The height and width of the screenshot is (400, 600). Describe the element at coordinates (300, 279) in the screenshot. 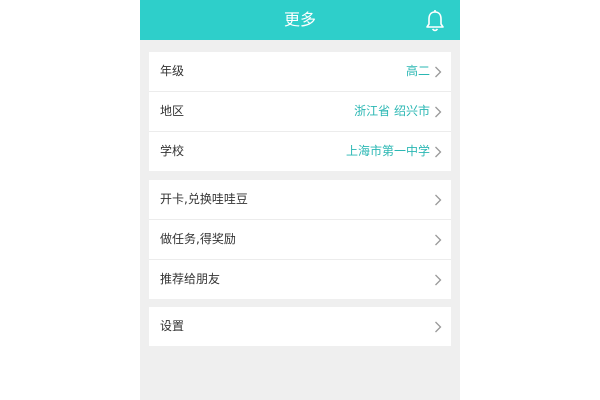

I see `recommend-row: 推荐给朋友` at that location.